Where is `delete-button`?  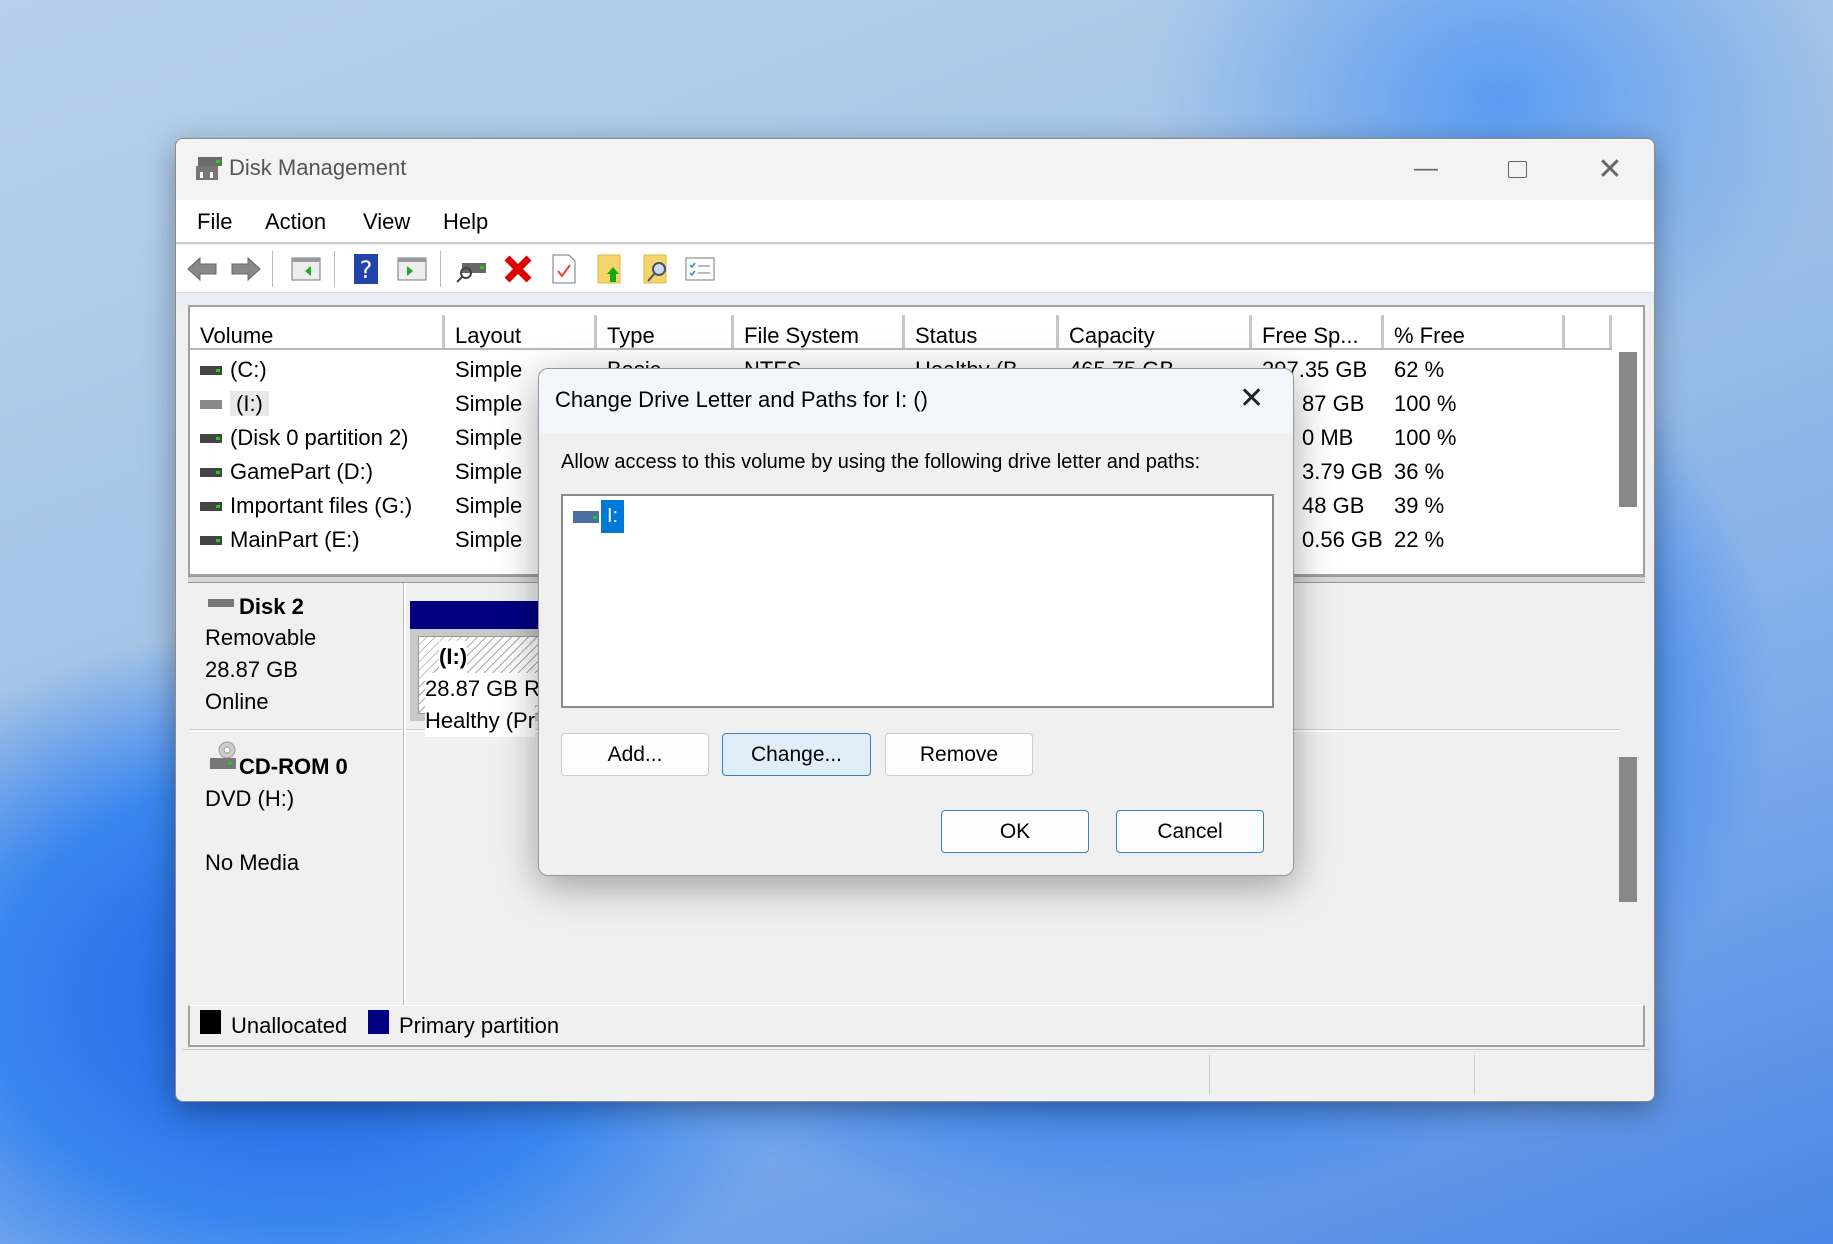
delete-button is located at coordinates (518, 269).